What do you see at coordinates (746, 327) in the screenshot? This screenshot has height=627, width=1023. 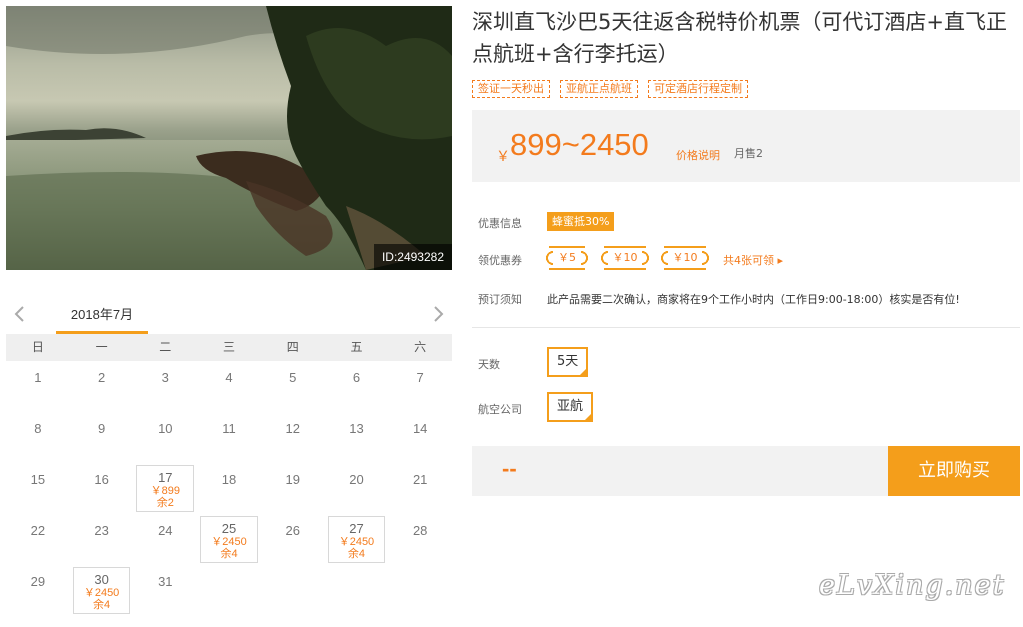 I see `divider` at bounding box center [746, 327].